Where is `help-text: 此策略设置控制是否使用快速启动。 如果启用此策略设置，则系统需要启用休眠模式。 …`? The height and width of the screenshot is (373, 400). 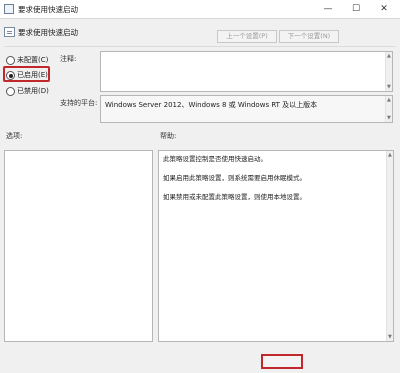 help-text: 此策略设置控制是否使用快速启动。 如果启用此策略设置，则系统需要启用休眠模式。 … is located at coordinates (268, 183).